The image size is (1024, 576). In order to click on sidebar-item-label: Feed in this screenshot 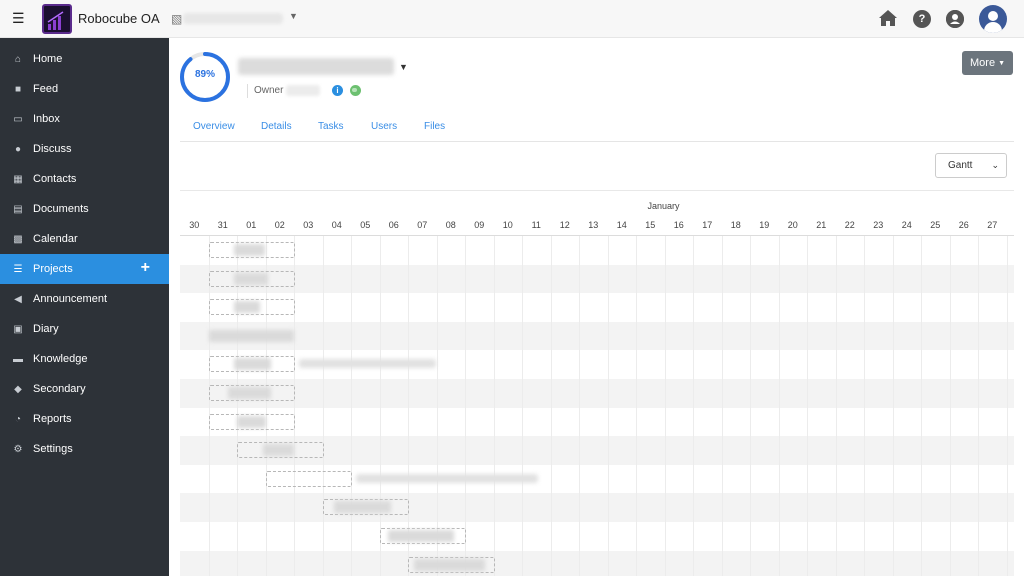, I will do `click(46, 89)`.